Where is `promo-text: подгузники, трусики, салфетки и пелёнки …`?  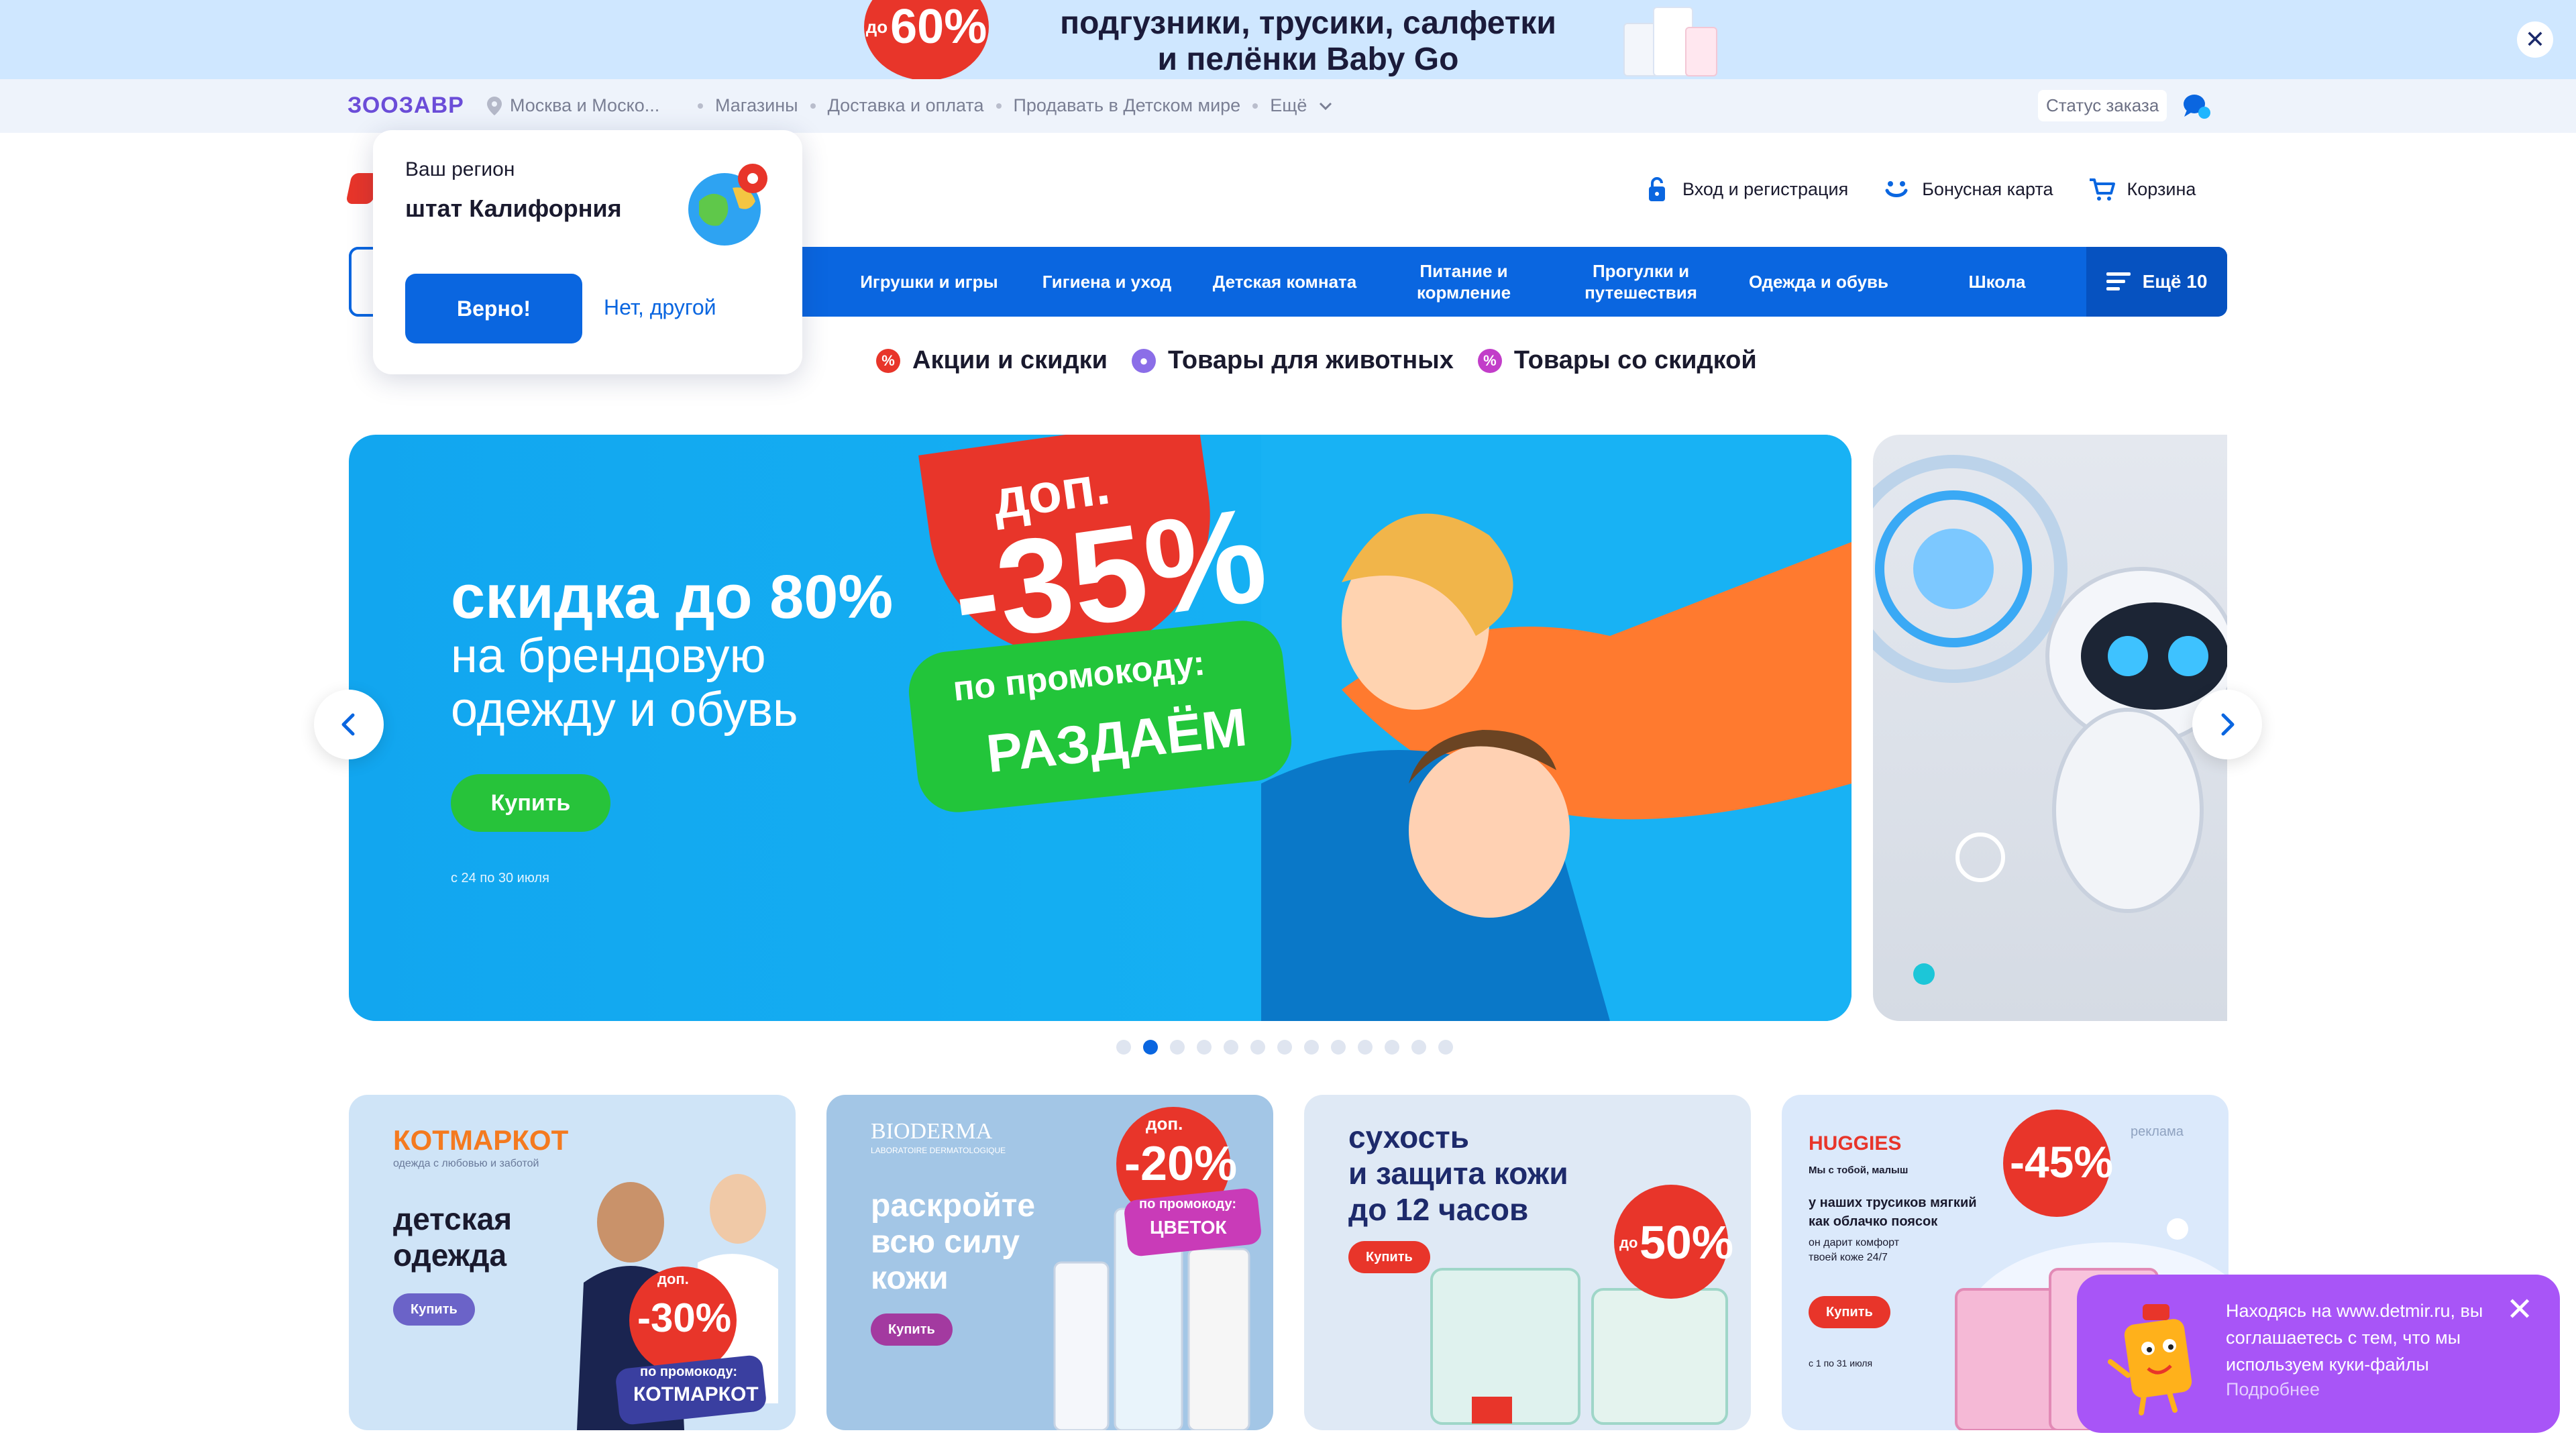
promo-text: подгузники, трусики, салфетки и пелёнки … is located at coordinates (1308, 41).